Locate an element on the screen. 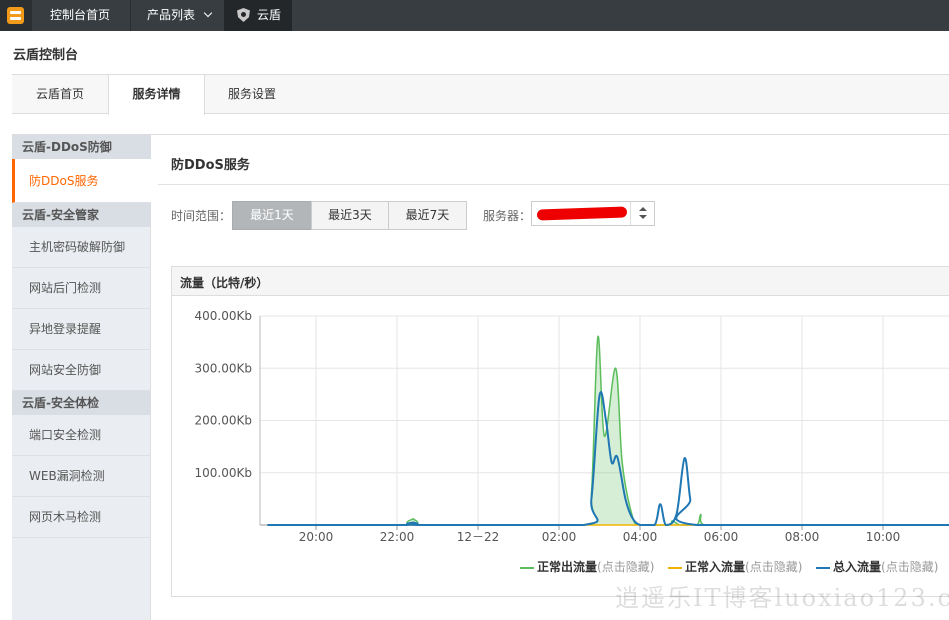 This screenshot has width=949, height=620. panel-header: 流量（比特/秒） is located at coordinates (560, 281).